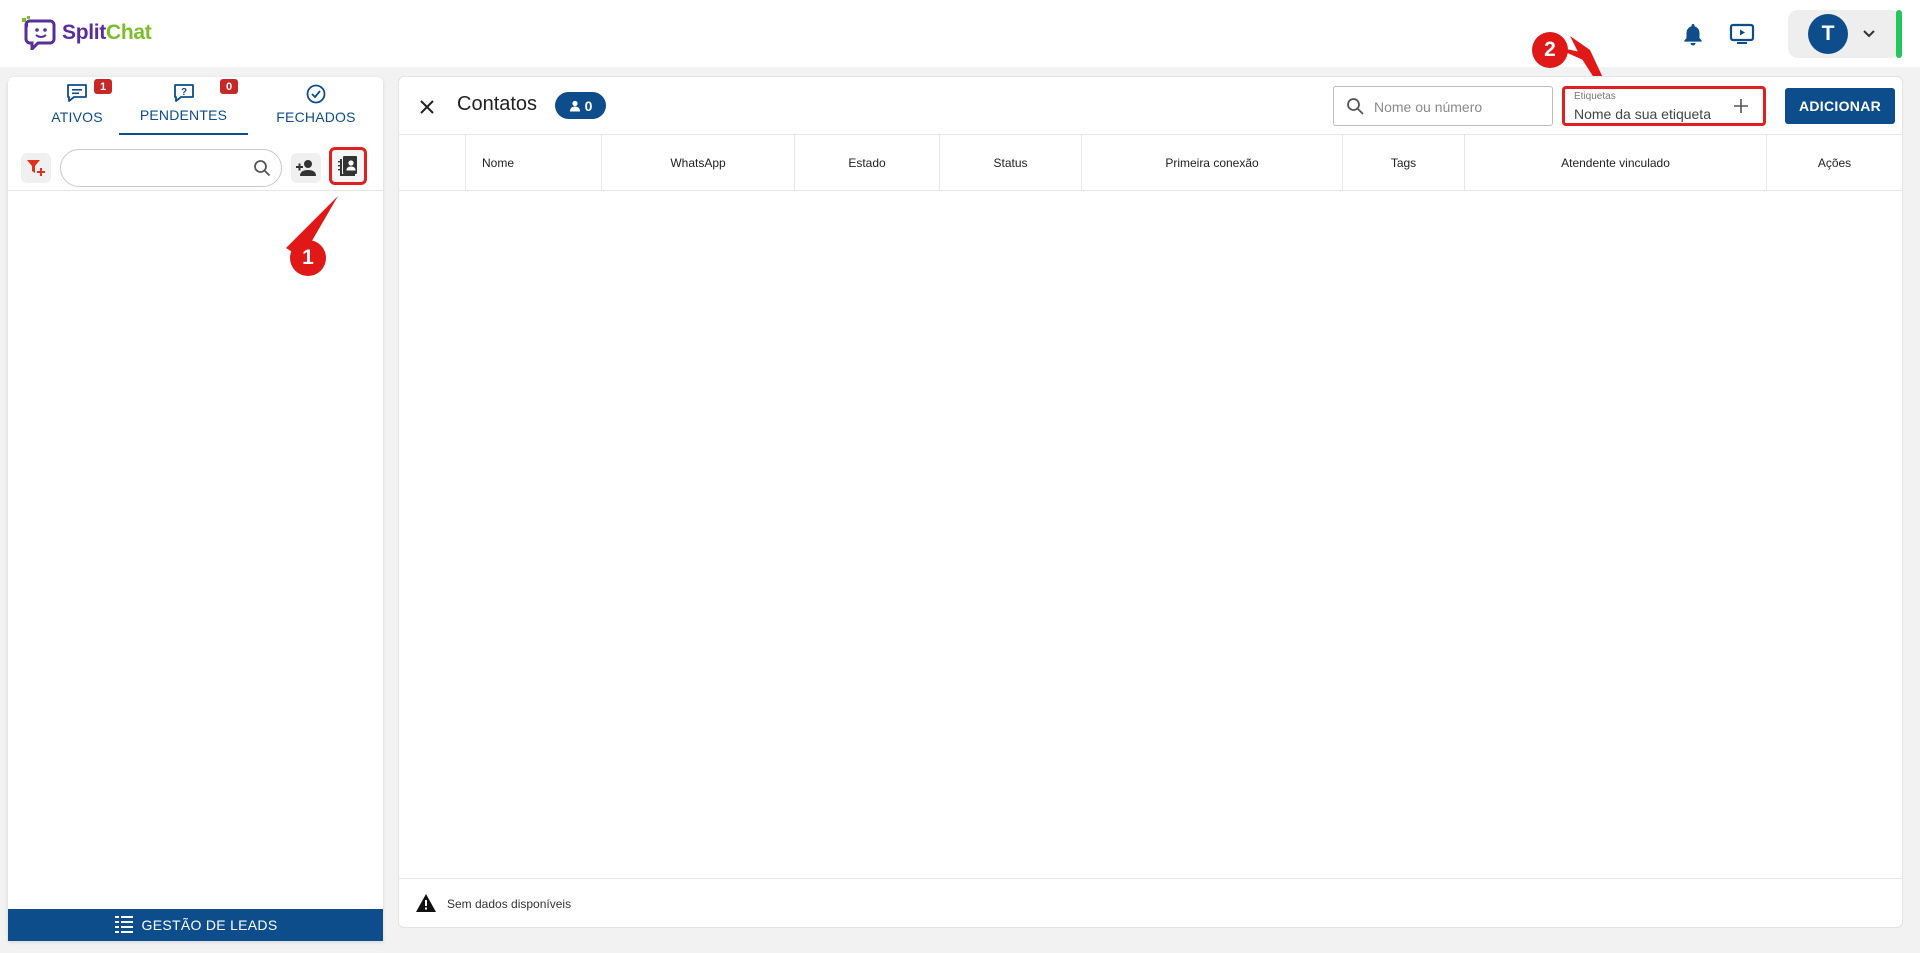 The width and height of the screenshot is (1920, 953). What do you see at coordinates (866, 163) in the screenshot?
I see `column-header-estado: Estado` at bounding box center [866, 163].